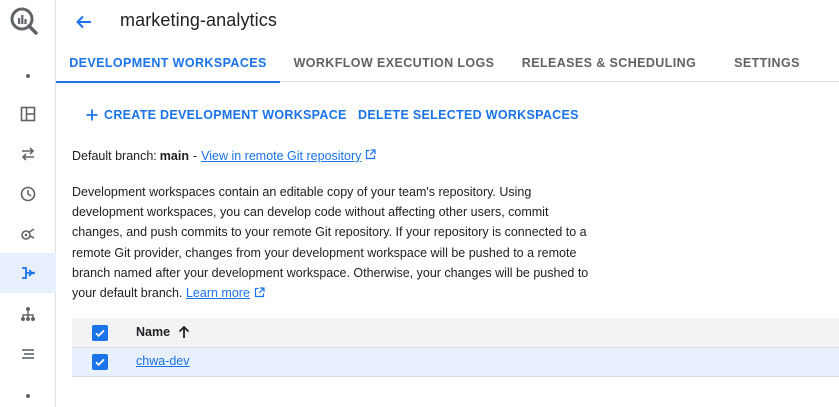  I want to click on create-workspace-label: CREATE DEVELOPMENT WORKSPACE, so click(225, 115).